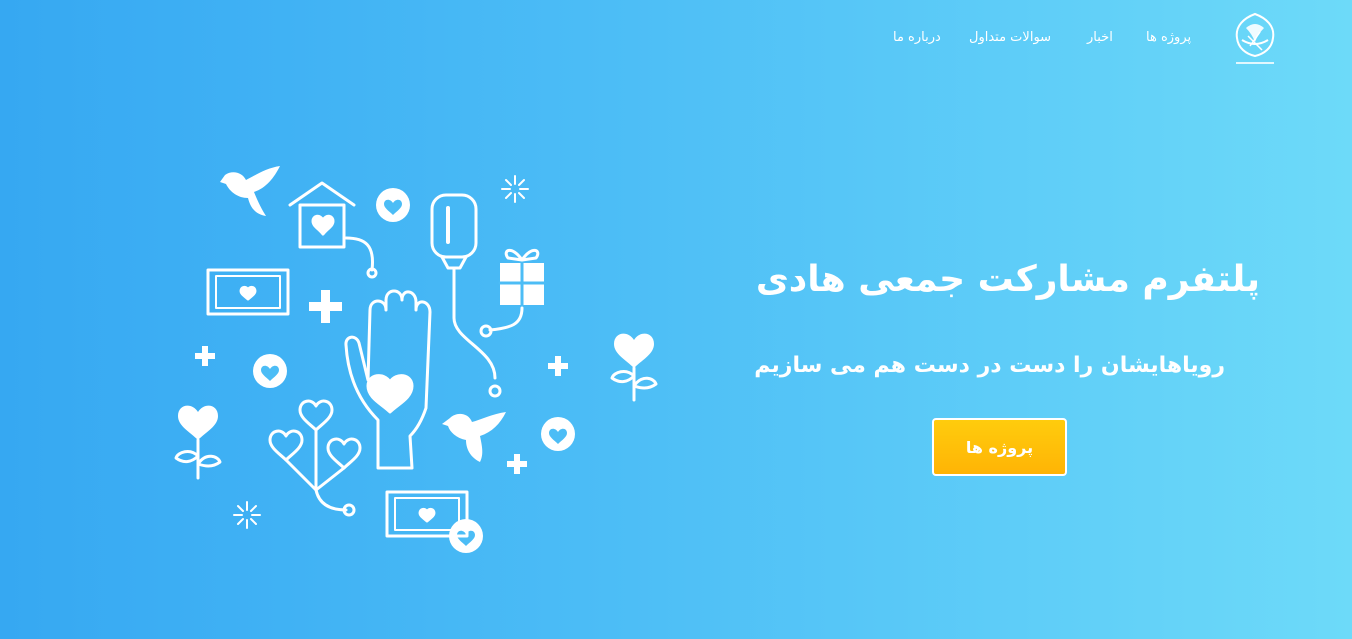  Describe the element at coordinates (333, 230) in the screenshot. I see `birdhouse-icon` at that location.